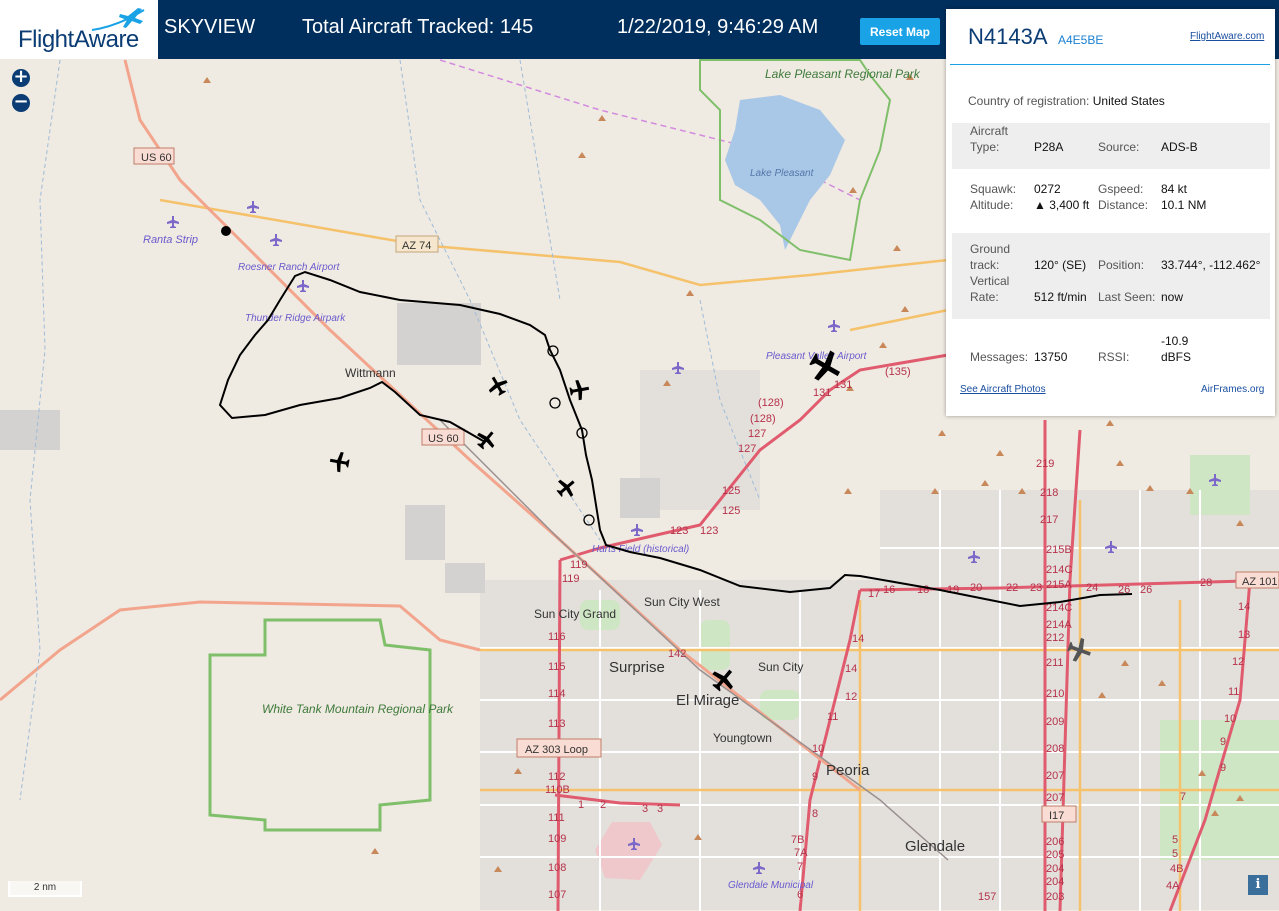 The width and height of the screenshot is (1279, 911). Describe the element at coordinates (1114, 357) in the screenshot. I see `rssi-label: RSSI:` at that location.